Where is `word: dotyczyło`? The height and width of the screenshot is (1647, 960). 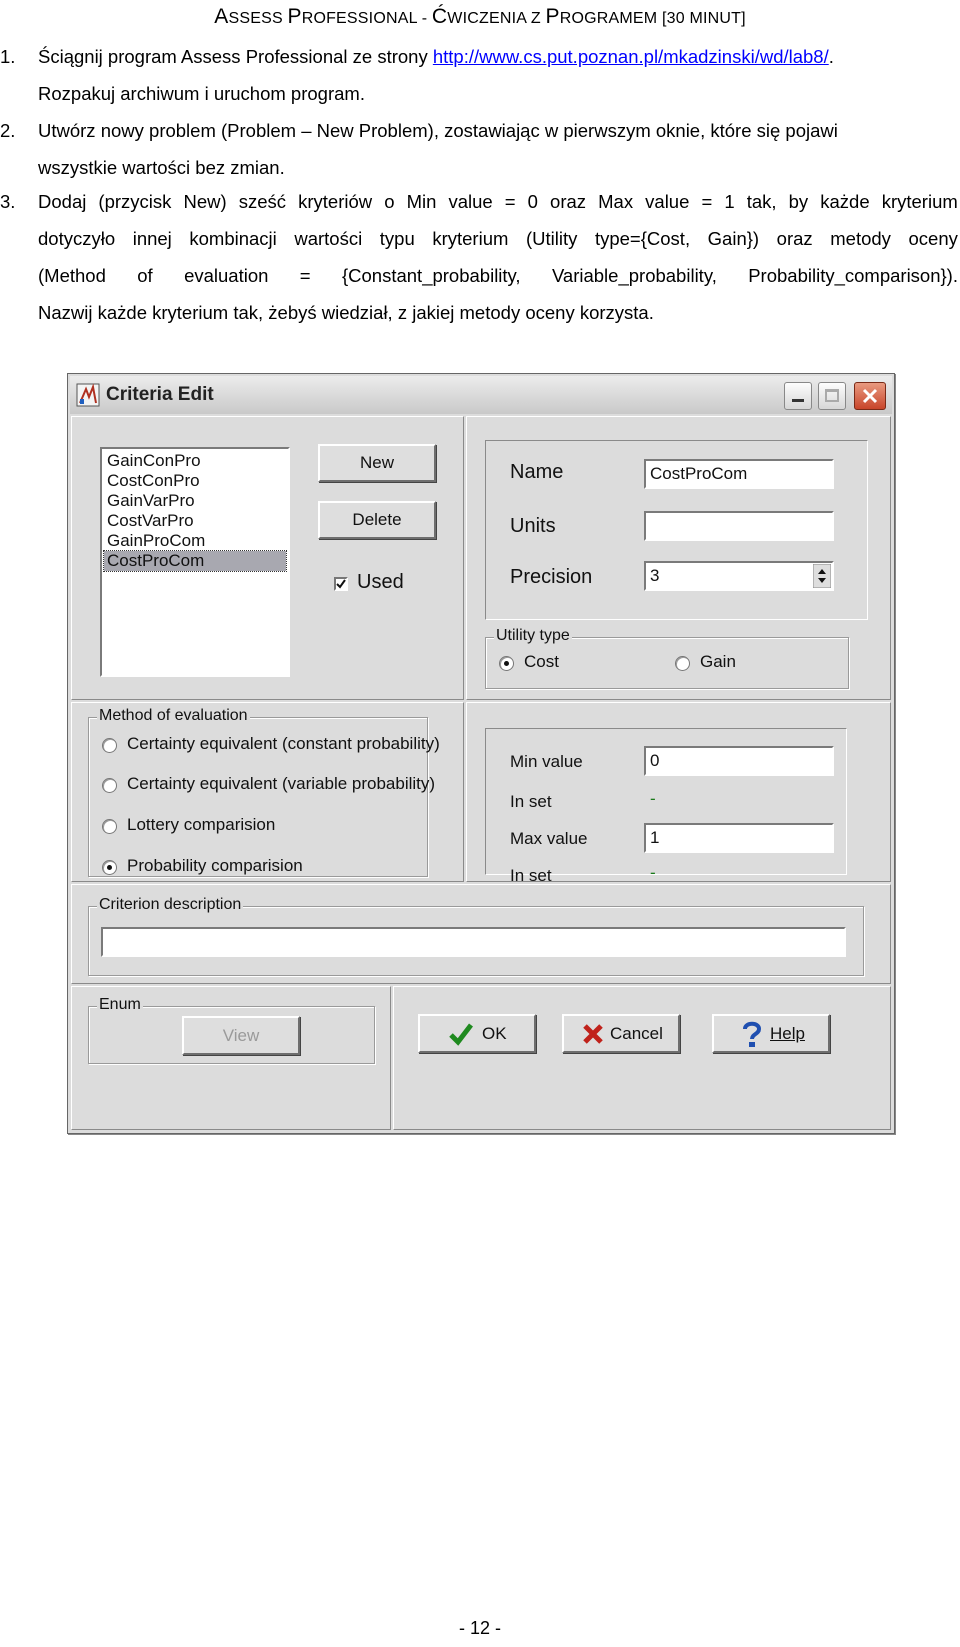 word: dotyczyło is located at coordinates (77, 238).